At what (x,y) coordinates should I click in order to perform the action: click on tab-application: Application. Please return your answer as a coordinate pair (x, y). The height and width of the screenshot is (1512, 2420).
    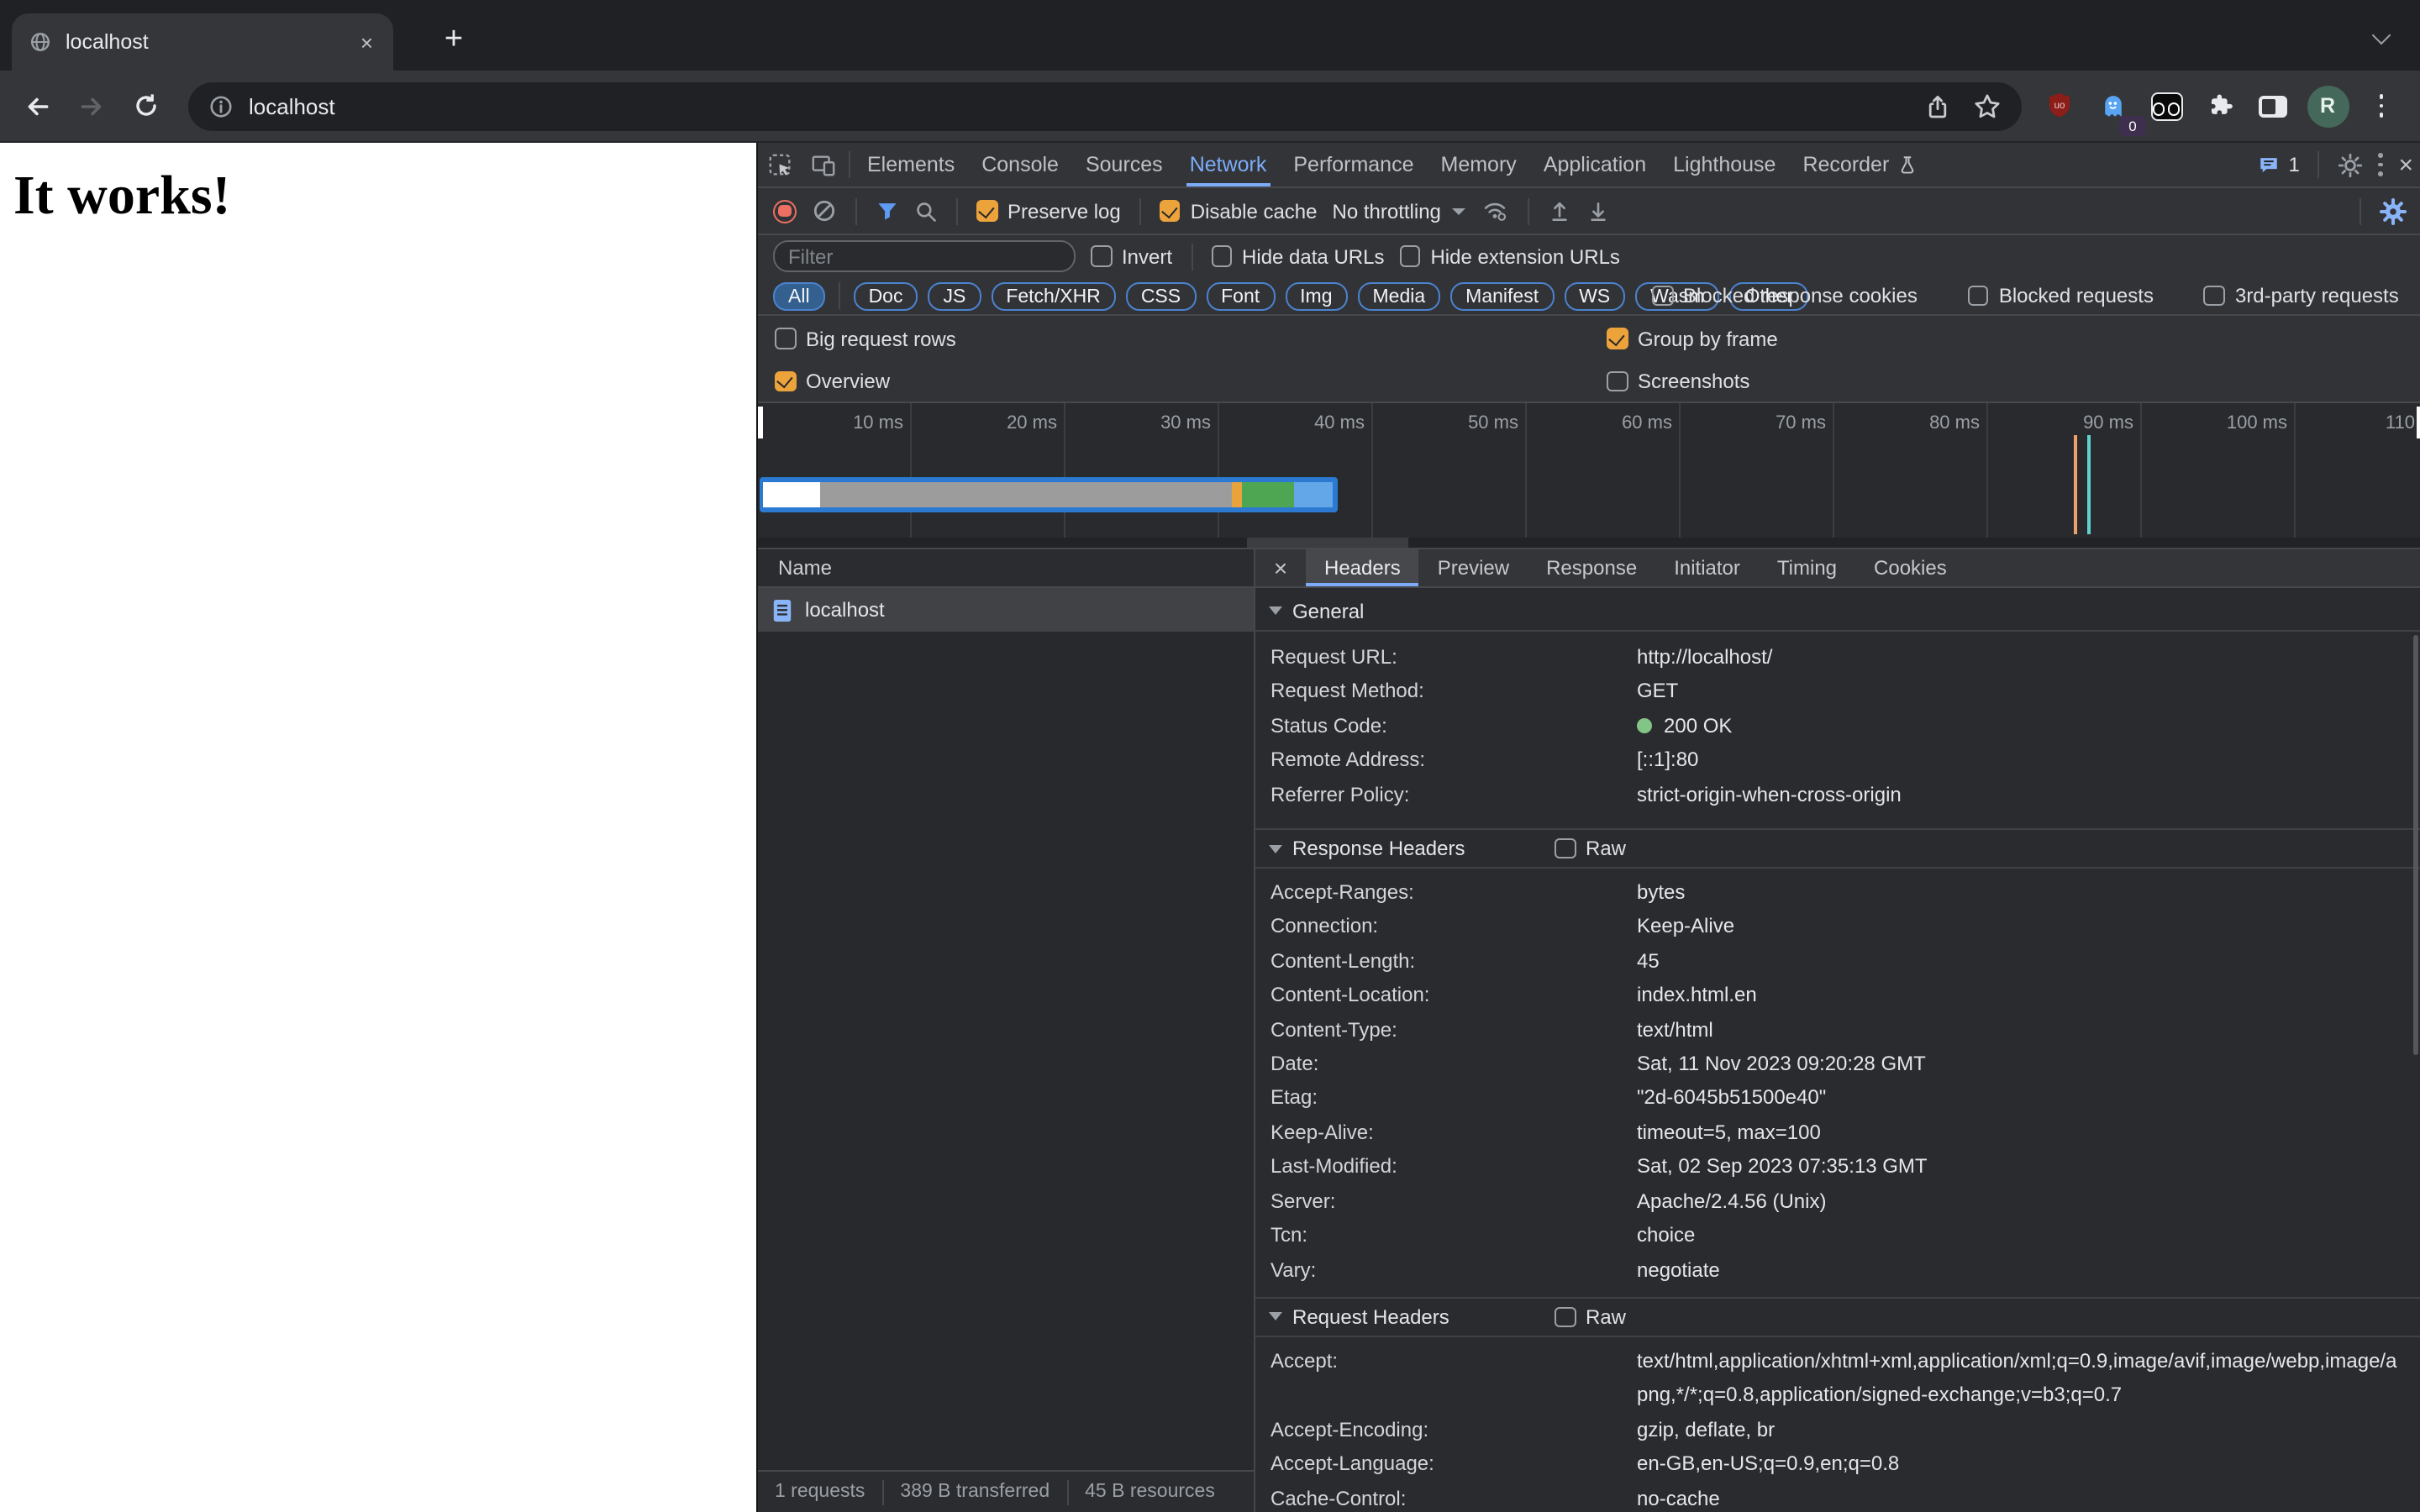
    Looking at the image, I should click on (1595, 164).